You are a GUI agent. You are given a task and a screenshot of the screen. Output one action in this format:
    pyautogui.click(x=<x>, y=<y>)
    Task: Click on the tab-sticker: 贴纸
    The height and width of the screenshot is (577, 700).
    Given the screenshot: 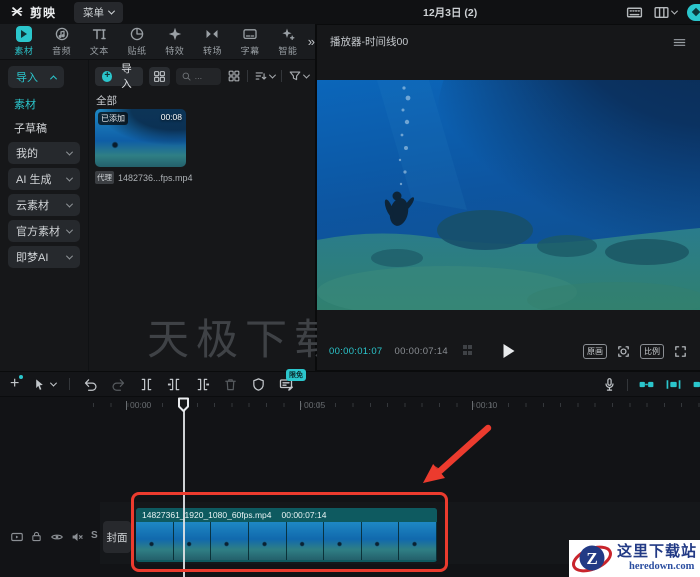 What is the action you would take?
    pyautogui.click(x=137, y=42)
    